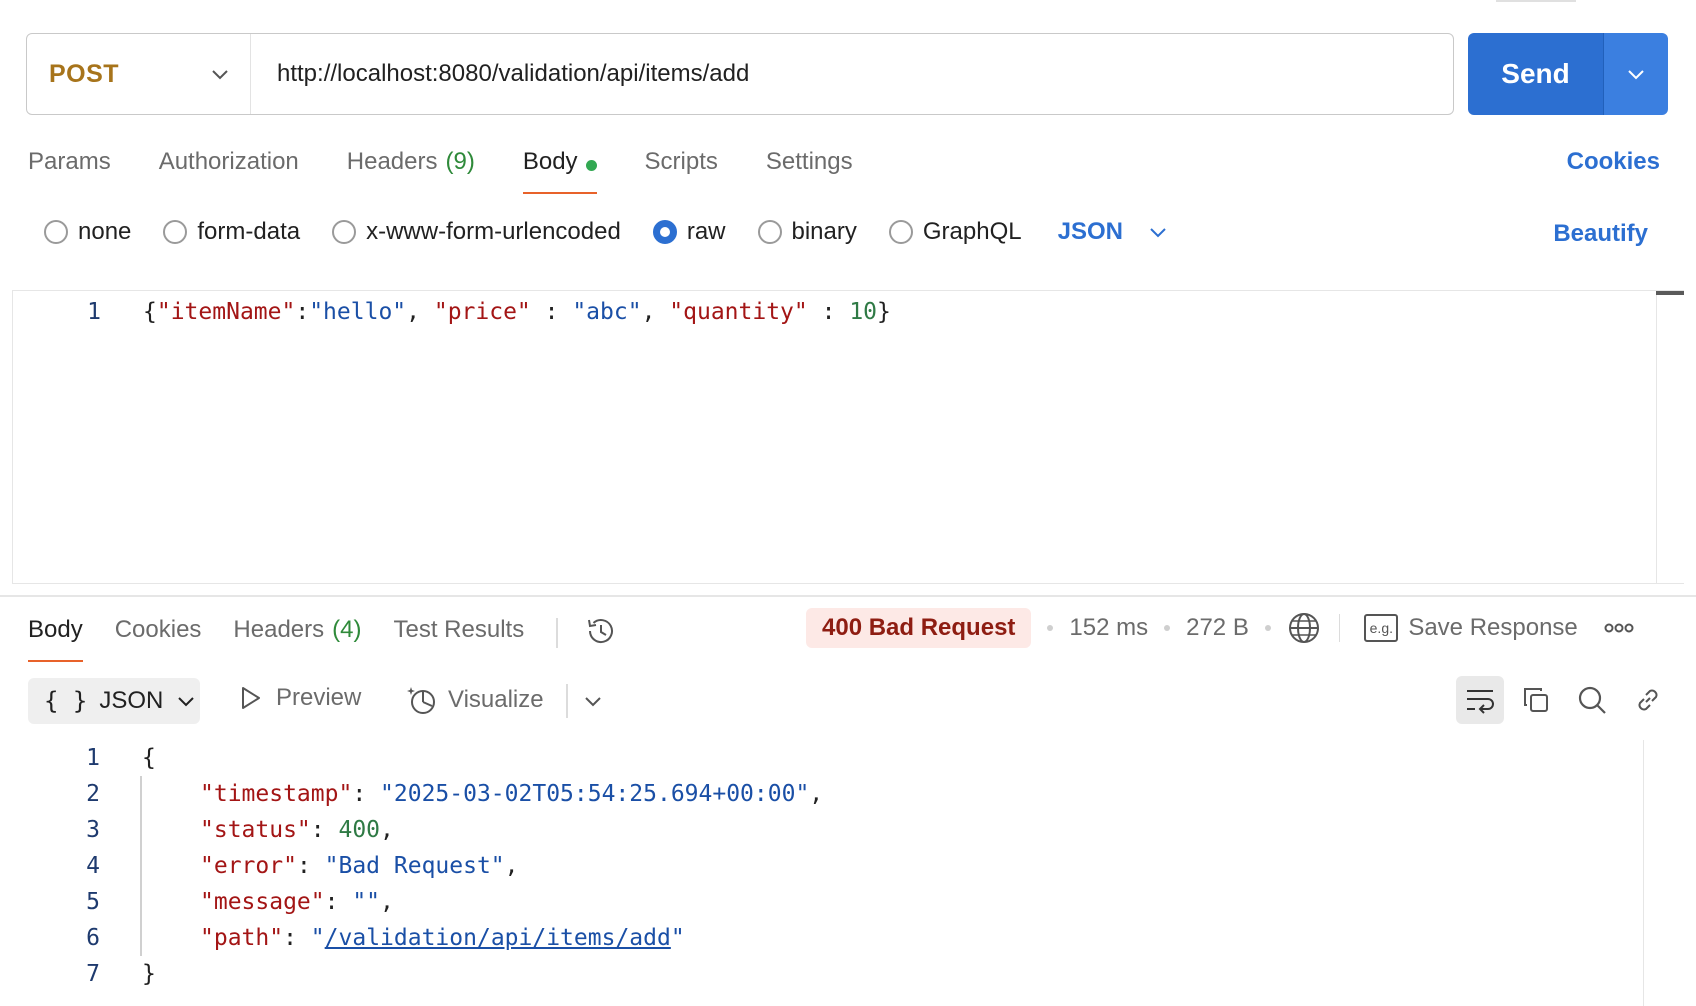  What do you see at coordinates (601, 631) in the screenshot?
I see `history-icon` at bounding box center [601, 631].